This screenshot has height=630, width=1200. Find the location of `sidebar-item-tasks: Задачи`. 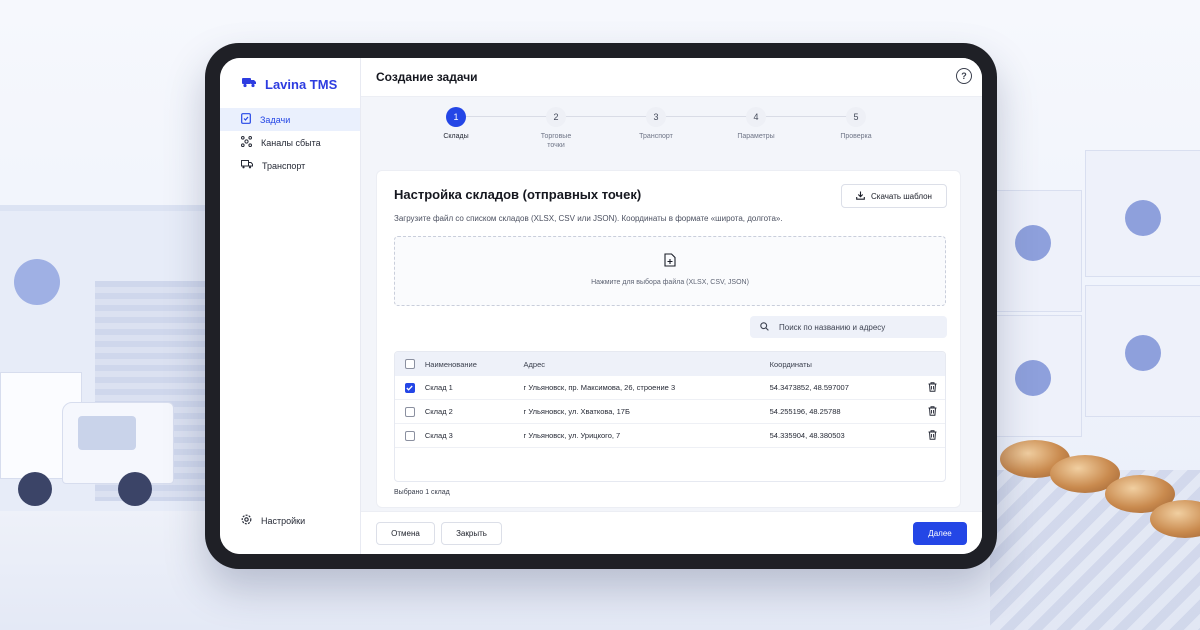

sidebar-item-tasks: Задачи is located at coordinates (290, 119).